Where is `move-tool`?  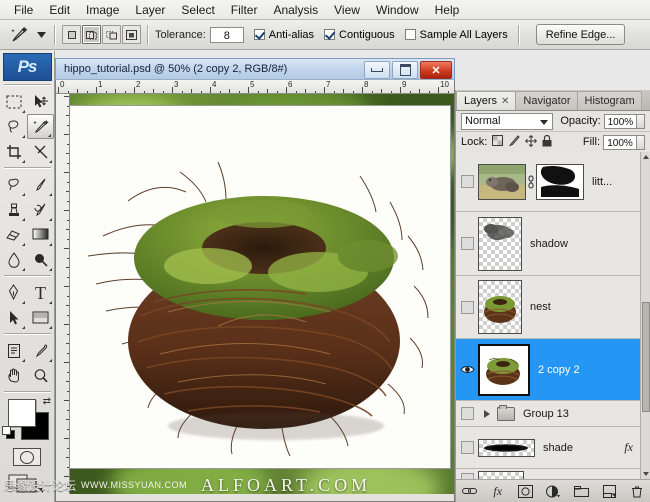 move-tool is located at coordinates (40, 101).